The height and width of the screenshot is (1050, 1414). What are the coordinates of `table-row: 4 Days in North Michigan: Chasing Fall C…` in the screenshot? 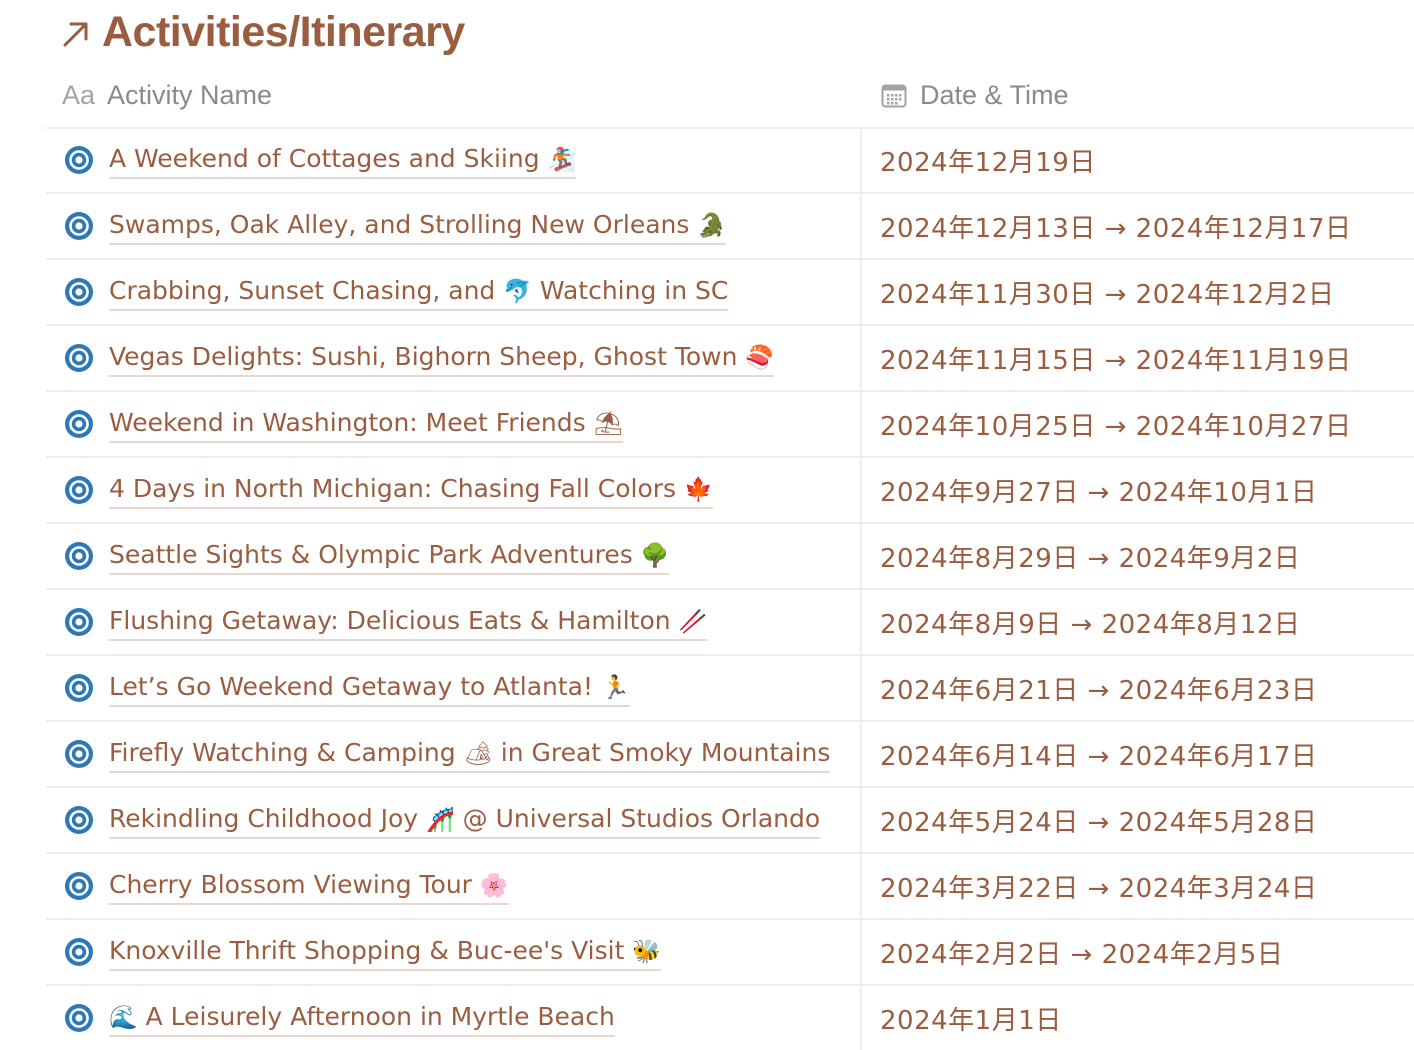 It's located at (730, 491).